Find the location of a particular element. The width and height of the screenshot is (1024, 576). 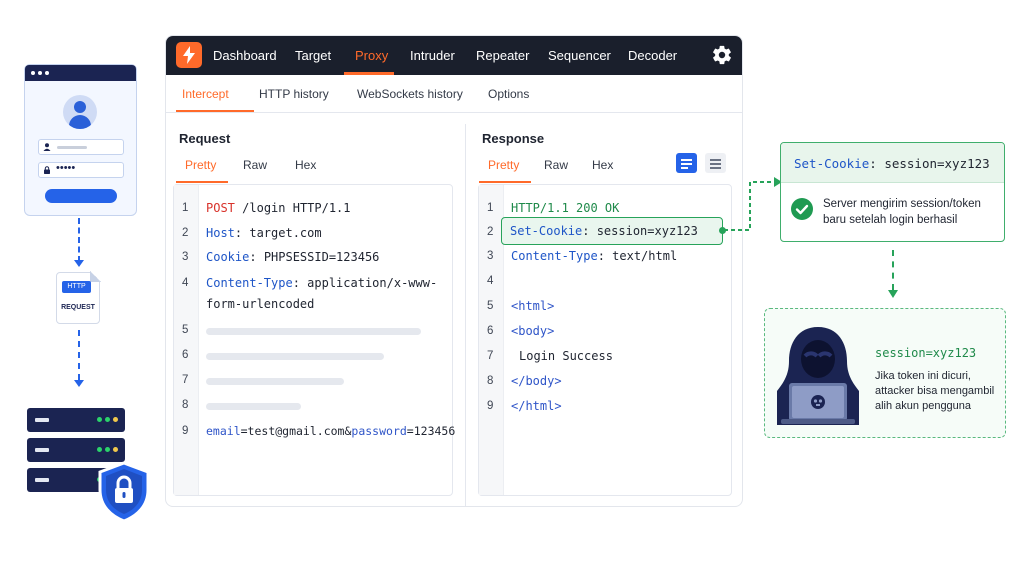

active-subtab-indicator is located at coordinates (215, 111).